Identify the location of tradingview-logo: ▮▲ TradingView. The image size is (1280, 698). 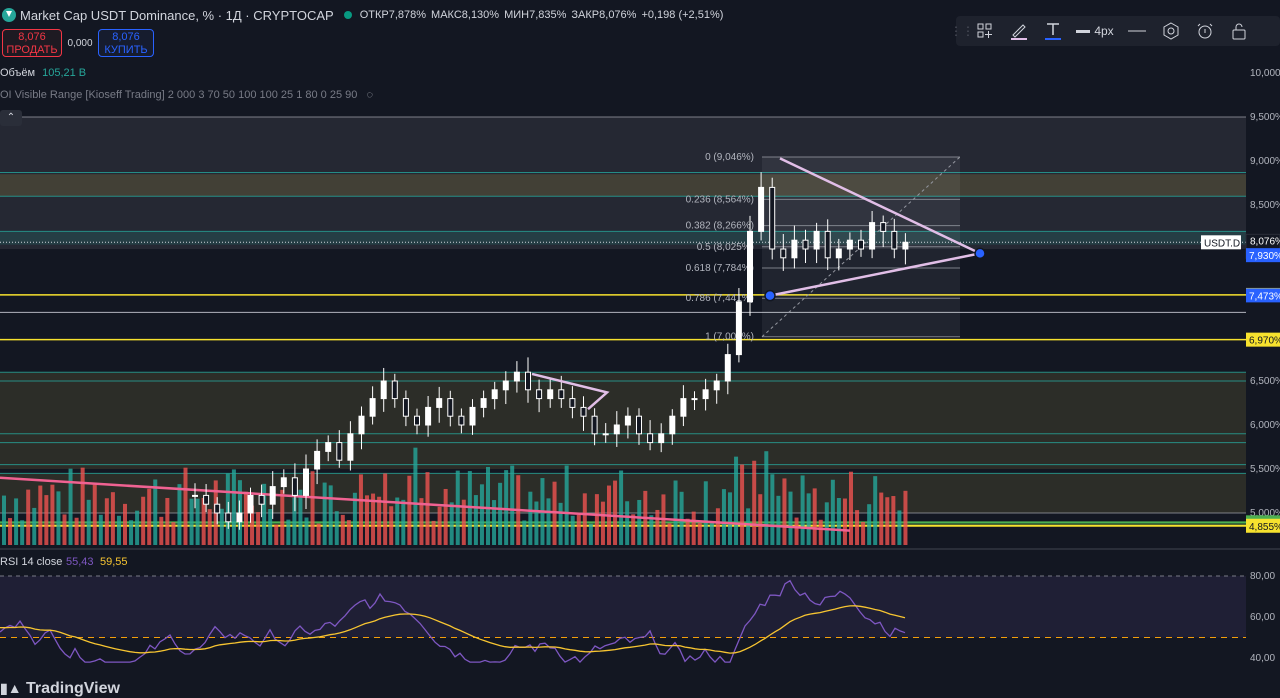
(60, 689).